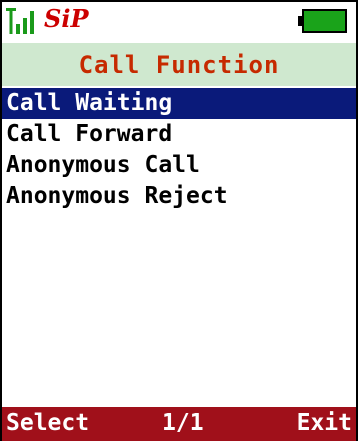 The height and width of the screenshot is (441, 358). Describe the element at coordinates (47, 423) in the screenshot. I see `select-softkey: Select` at that location.